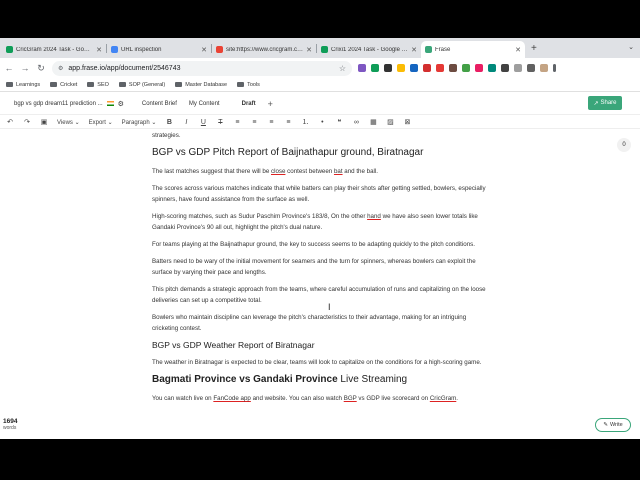 This screenshot has width=640, height=480. Describe the element at coordinates (44, 122) in the screenshot. I see `save-icon: ▣` at that location.